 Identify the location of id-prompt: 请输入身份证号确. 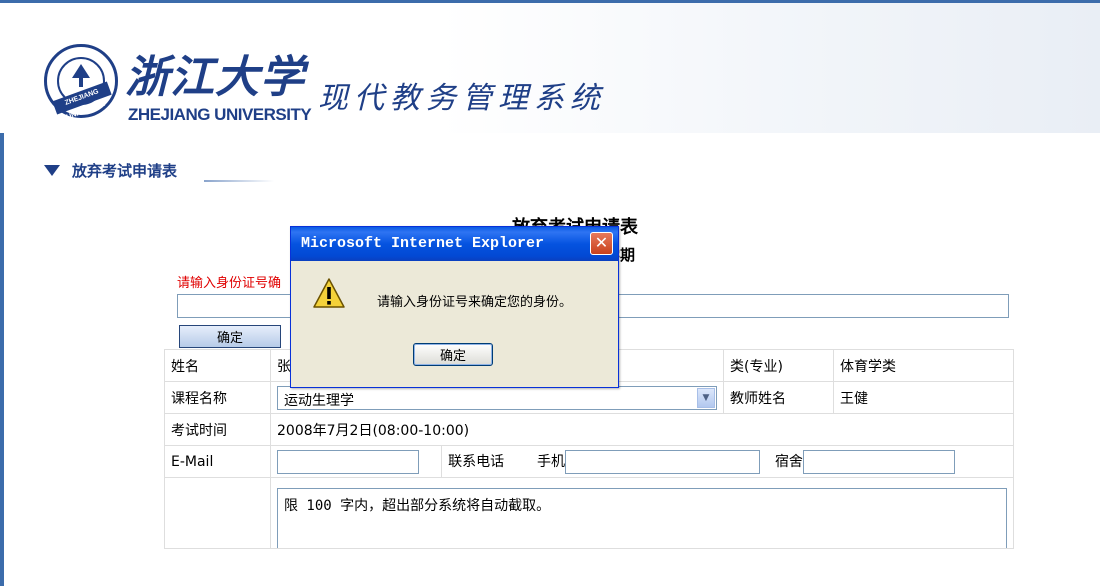
(229, 283).